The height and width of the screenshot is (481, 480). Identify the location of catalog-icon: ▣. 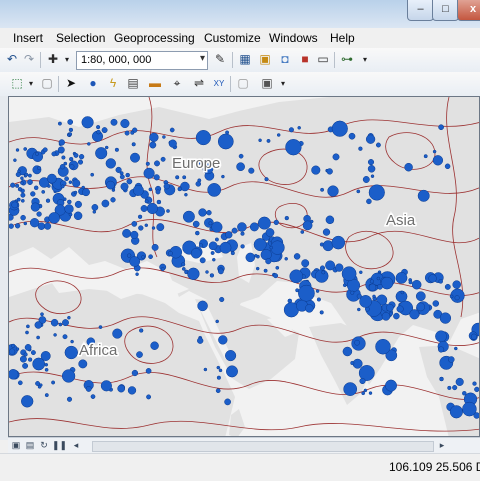
(265, 59).